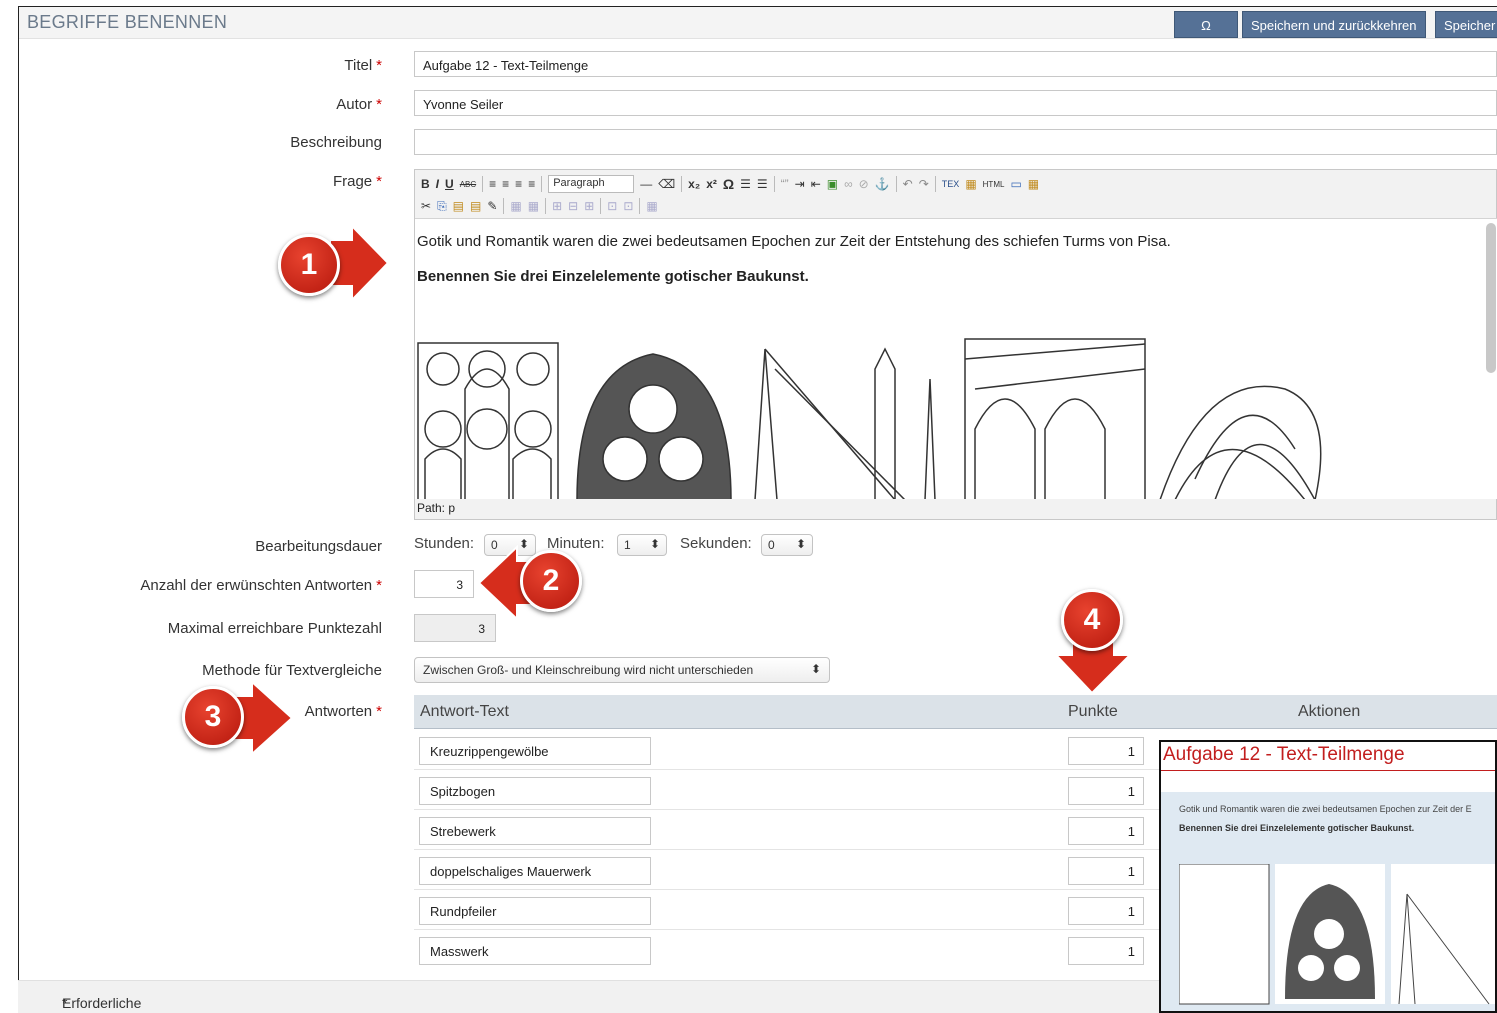 The height and width of the screenshot is (1013, 1497). I want to click on align-right-icon: ≡, so click(518, 184).